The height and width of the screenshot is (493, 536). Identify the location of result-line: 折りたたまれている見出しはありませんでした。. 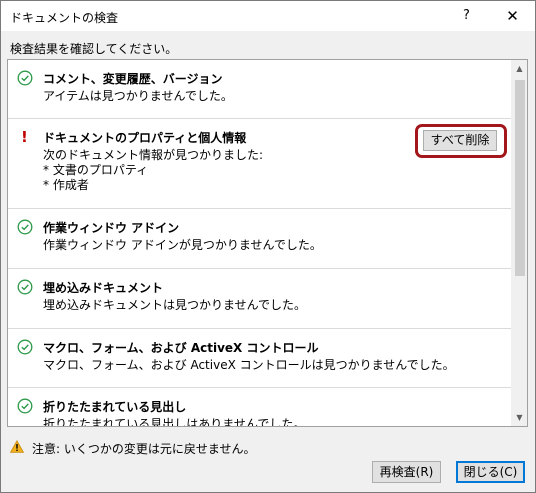
(174, 422).